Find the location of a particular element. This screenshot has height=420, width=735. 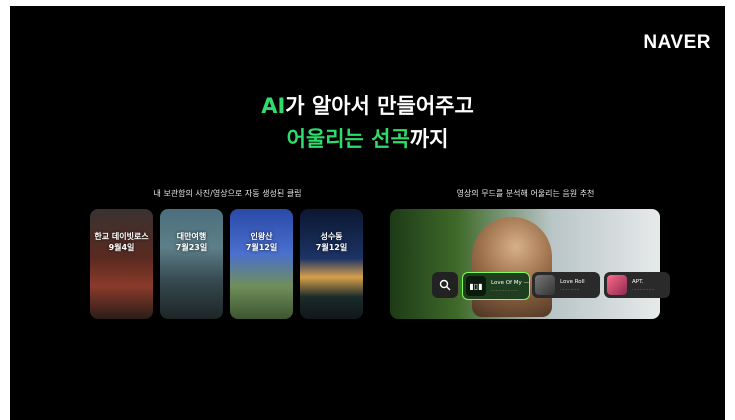

song-title: APT. is located at coordinates (638, 281).